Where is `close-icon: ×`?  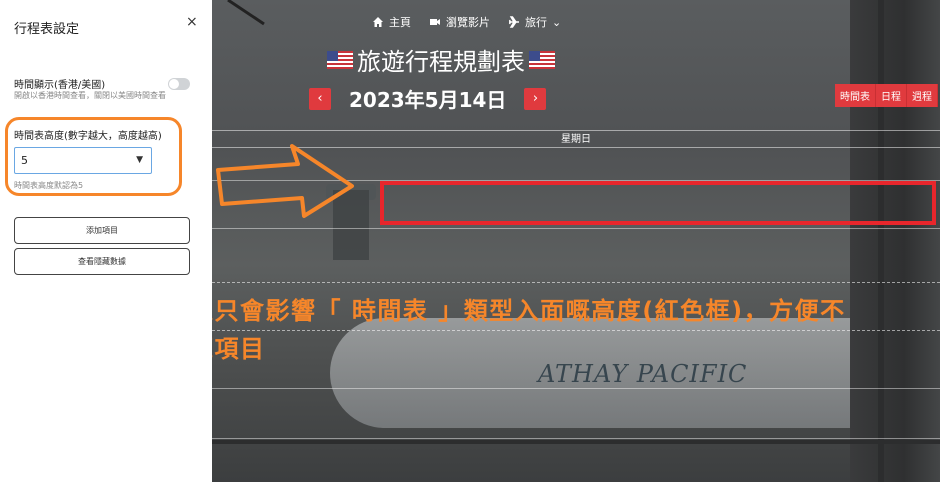 close-icon: × is located at coordinates (192, 22).